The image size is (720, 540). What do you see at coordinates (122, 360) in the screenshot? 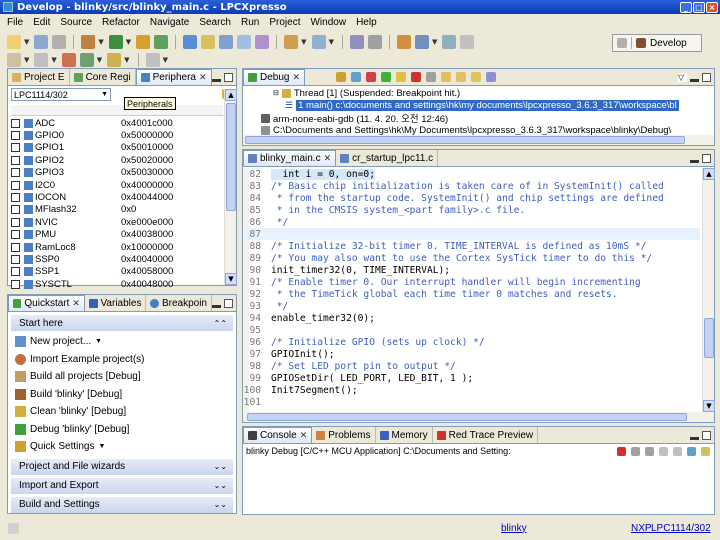
I see `quickstart-import-example: Import Example project(s)` at bounding box center [122, 360].